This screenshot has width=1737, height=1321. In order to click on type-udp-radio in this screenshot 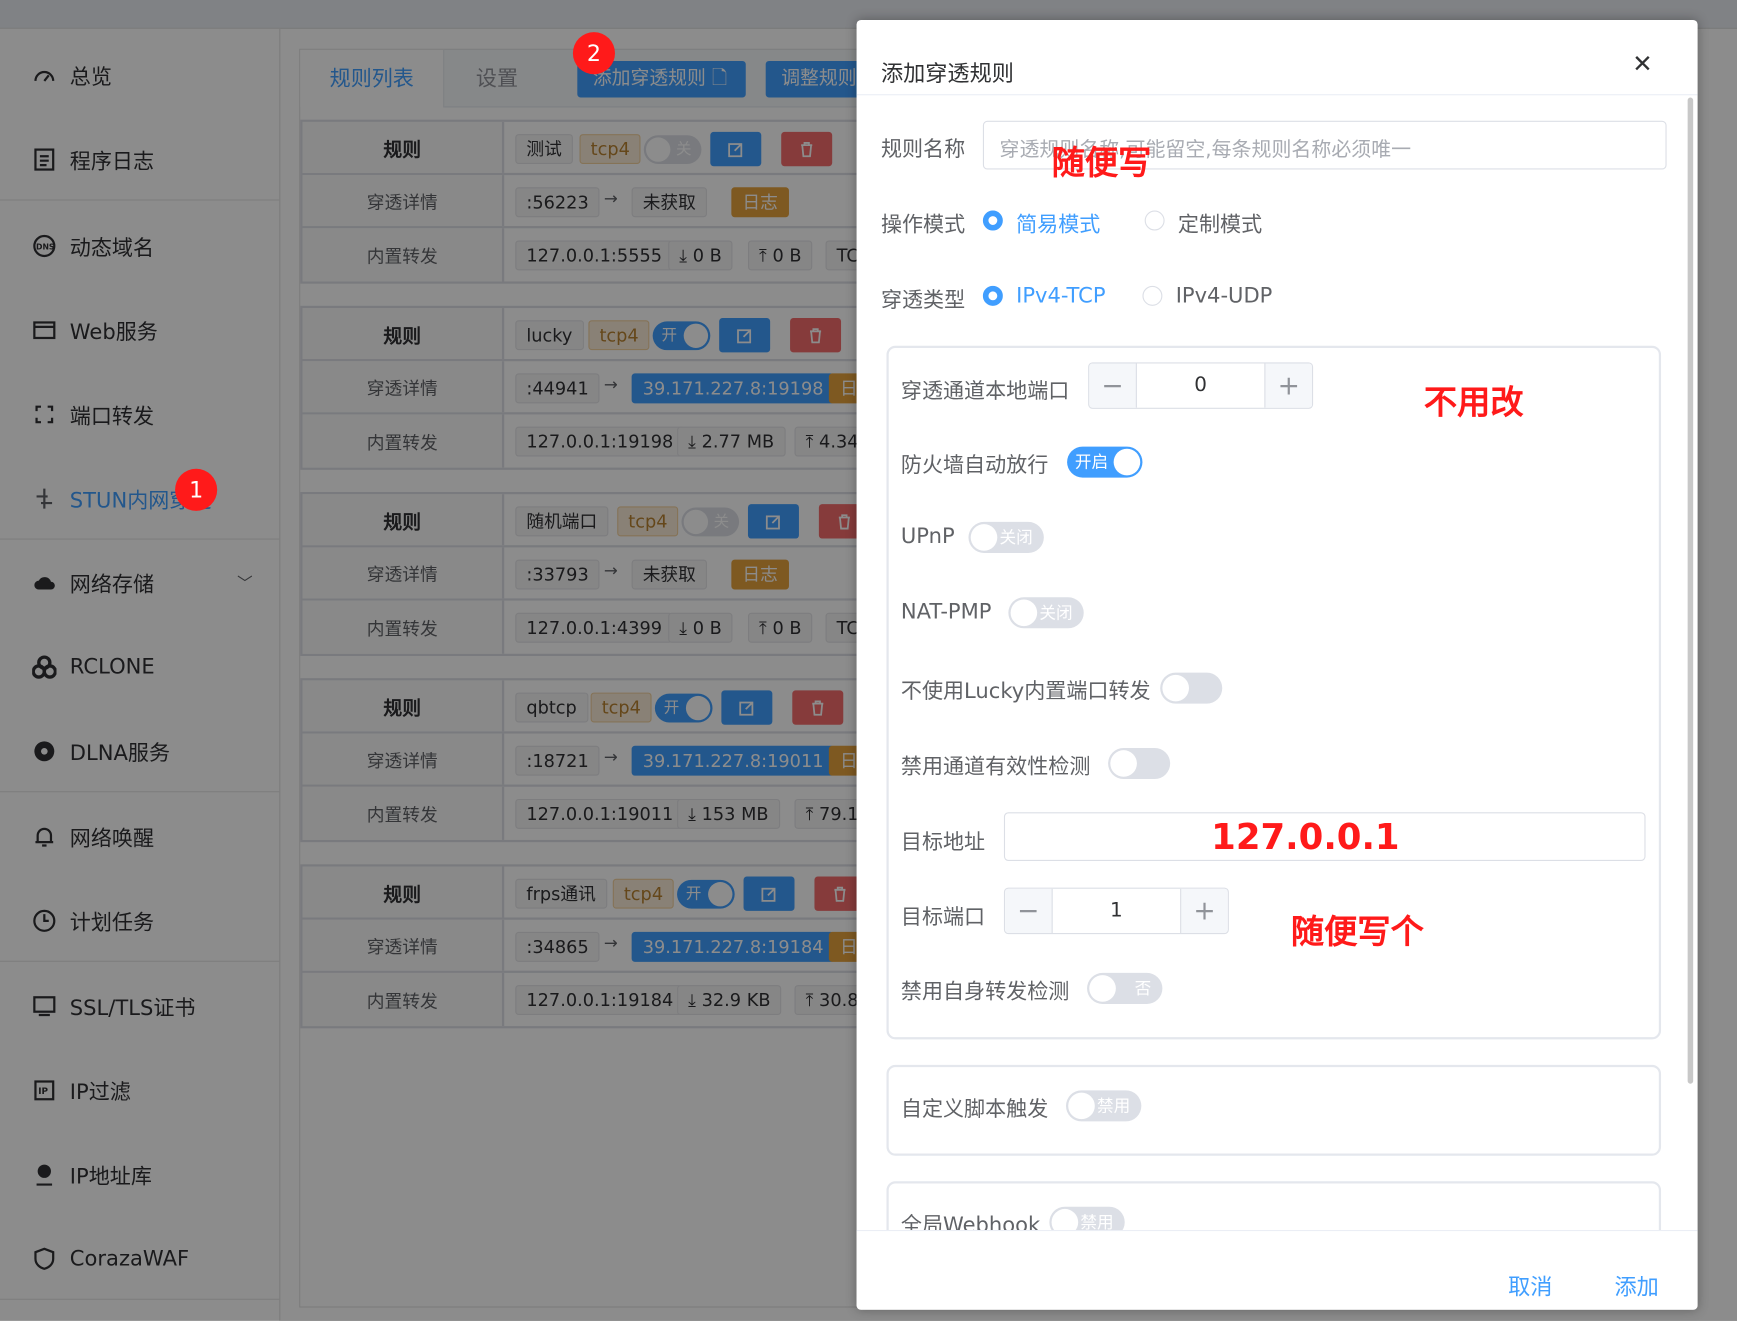, I will do `click(1152, 295)`.